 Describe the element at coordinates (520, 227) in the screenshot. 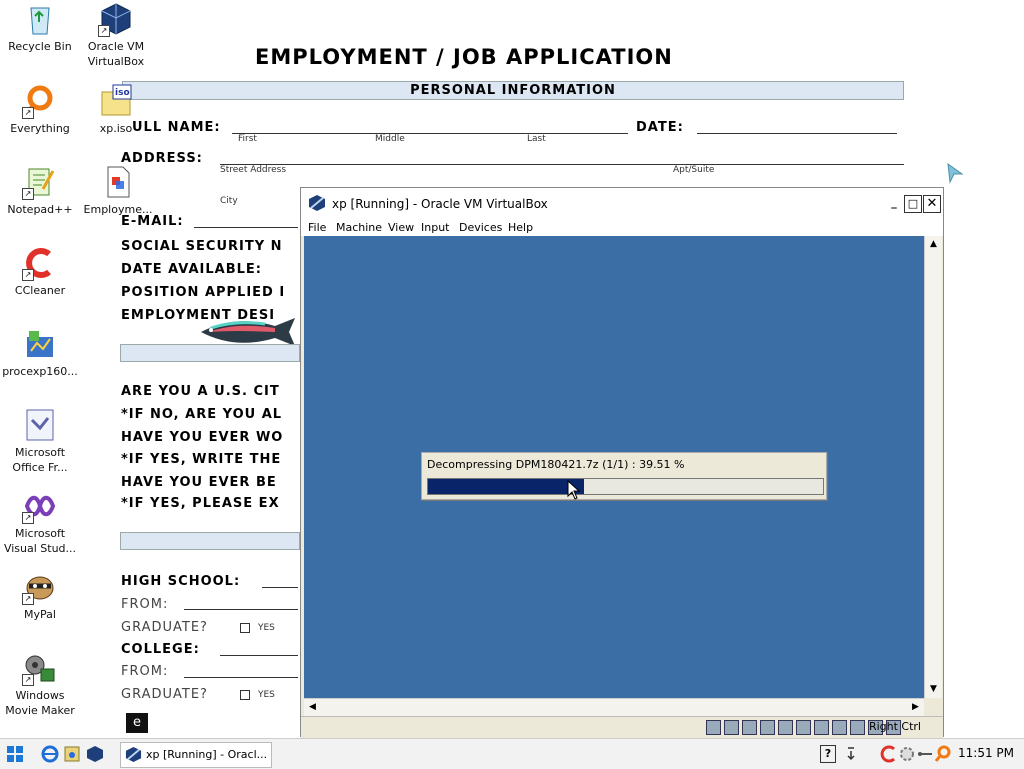

I see `menu-help: Help` at that location.